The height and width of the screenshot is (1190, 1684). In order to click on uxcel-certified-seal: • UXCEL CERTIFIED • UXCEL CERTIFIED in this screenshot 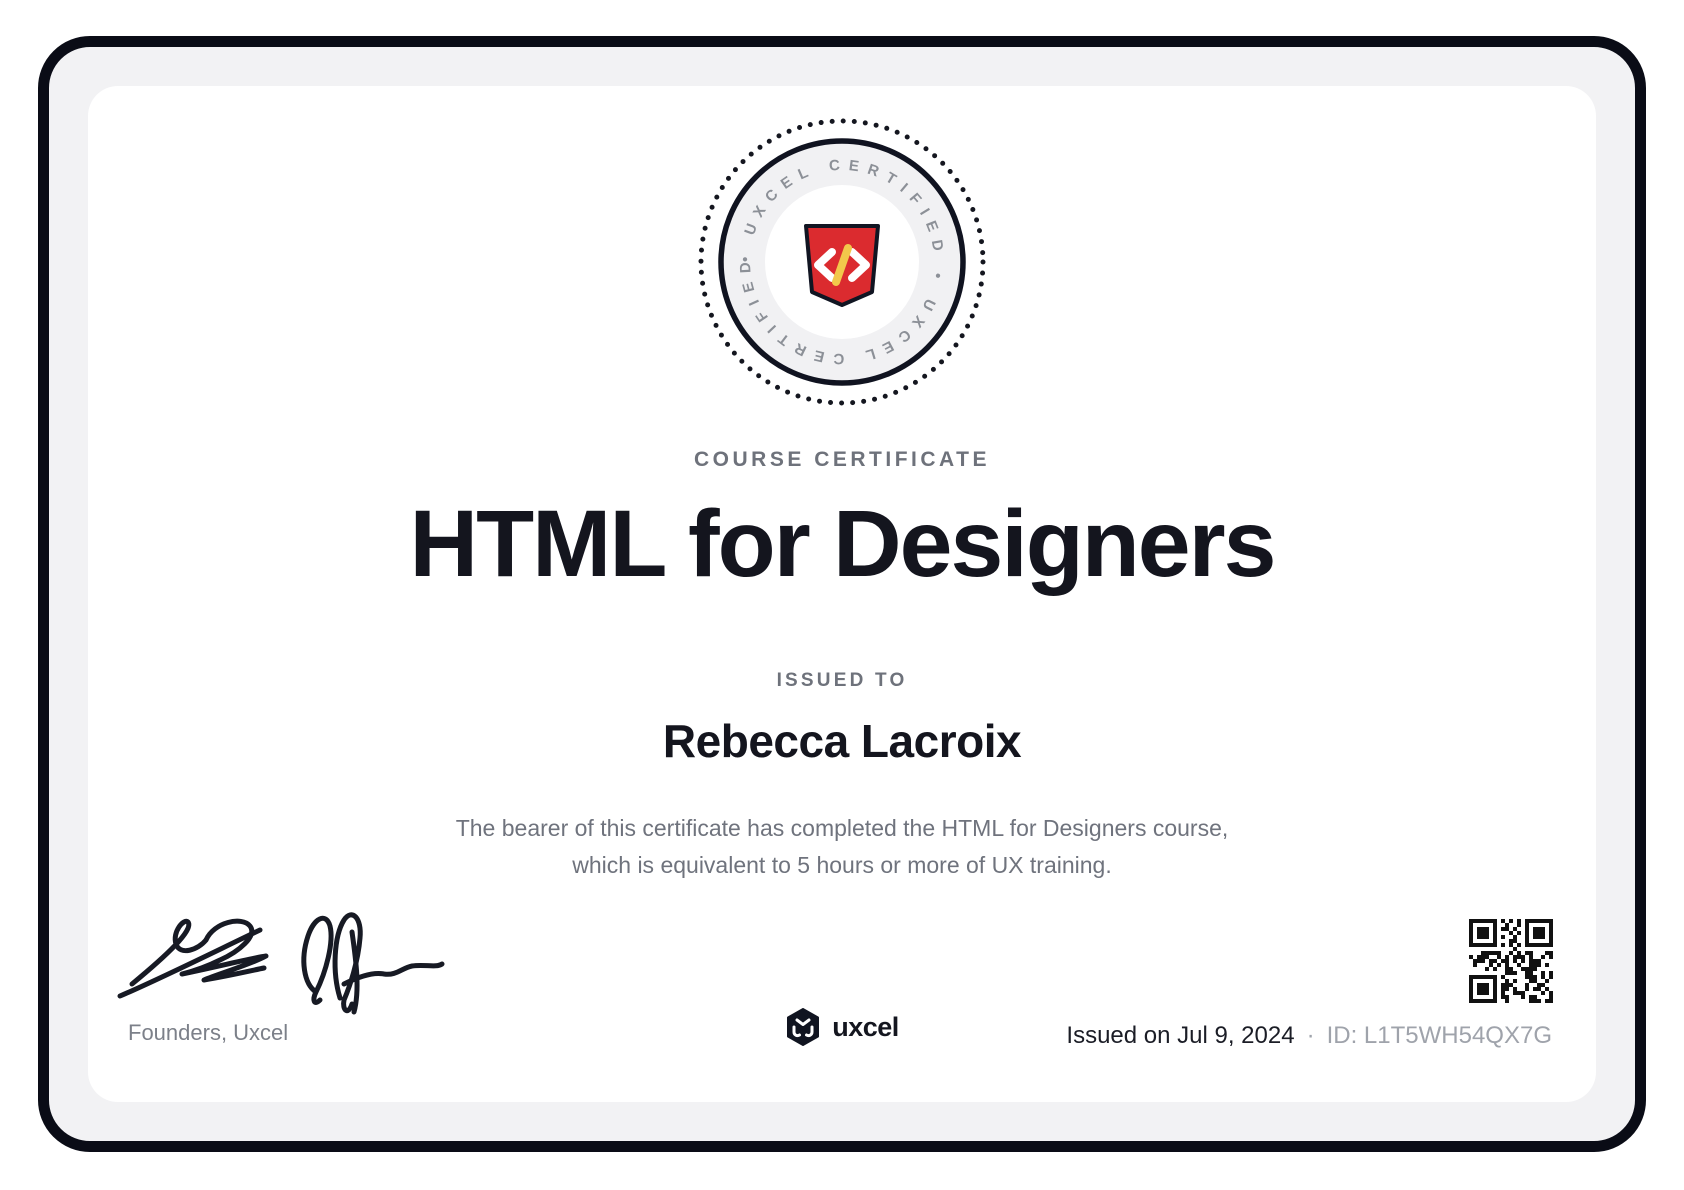, I will do `click(842, 262)`.